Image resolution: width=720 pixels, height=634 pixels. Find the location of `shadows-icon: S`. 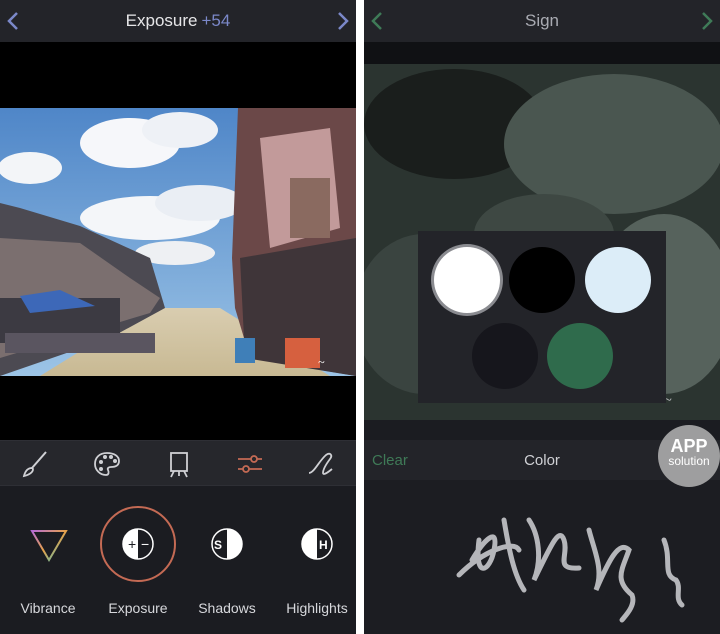

shadows-icon: S is located at coordinates (227, 544).